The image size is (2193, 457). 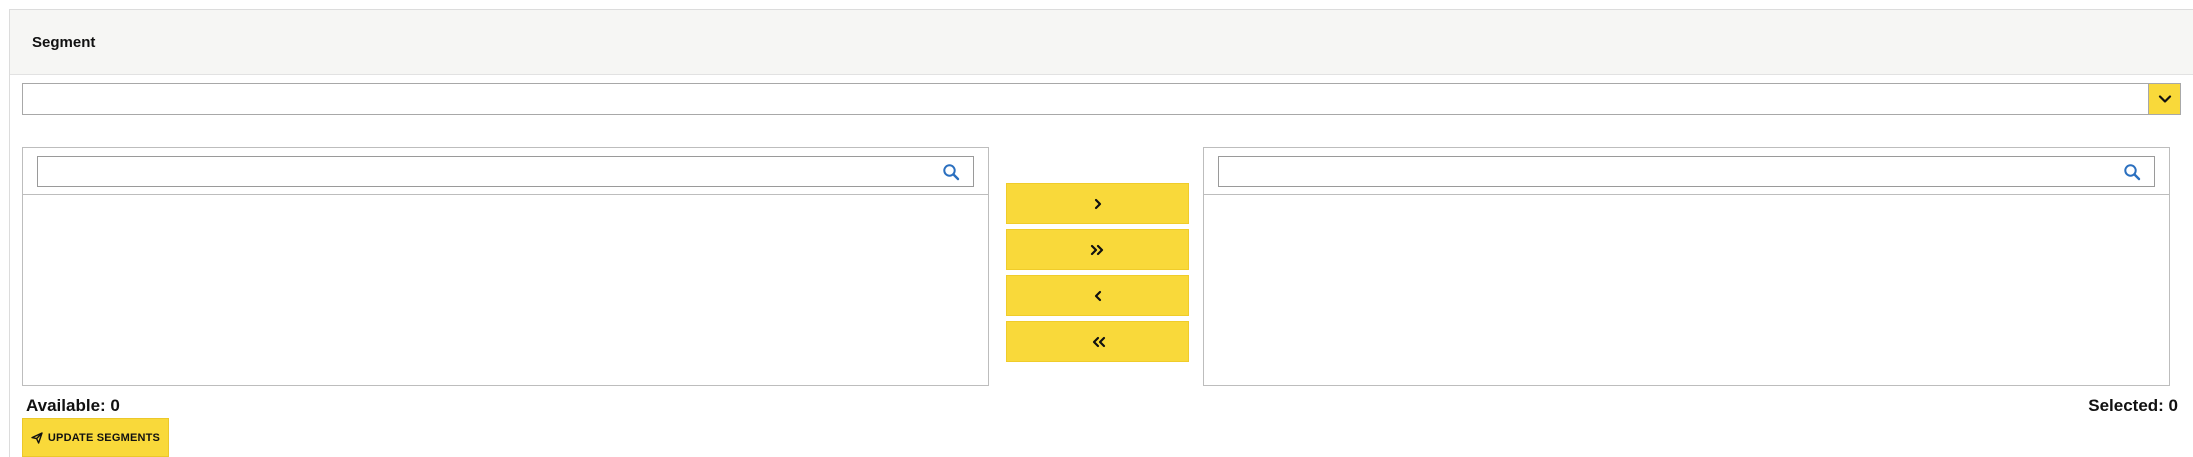 What do you see at coordinates (104, 437) in the screenshot?
I see `update-segments-label: UPDATE SEGMENTS` at bounding box center [104, 437].